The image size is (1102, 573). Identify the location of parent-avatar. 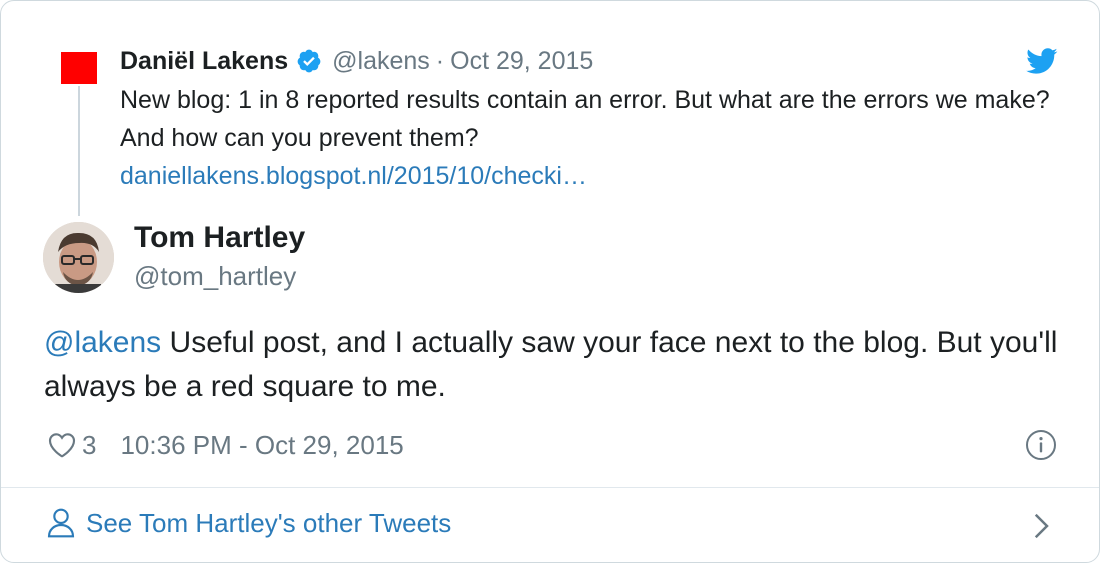
(79, 68).